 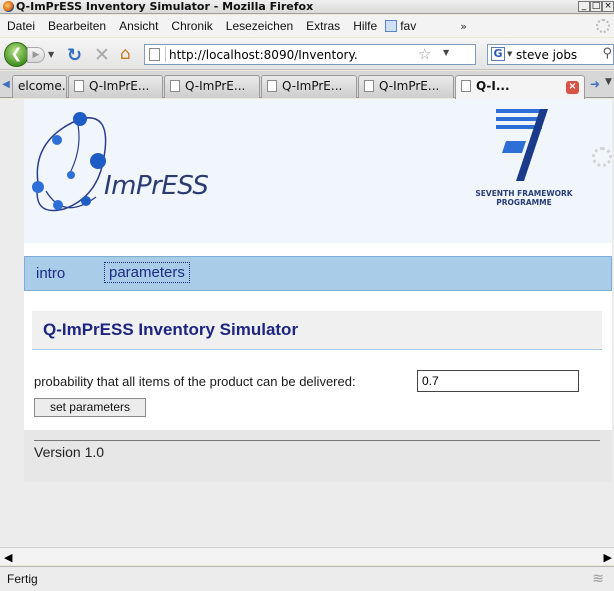 I want to click on probability-input, so click(x=498, y=381).